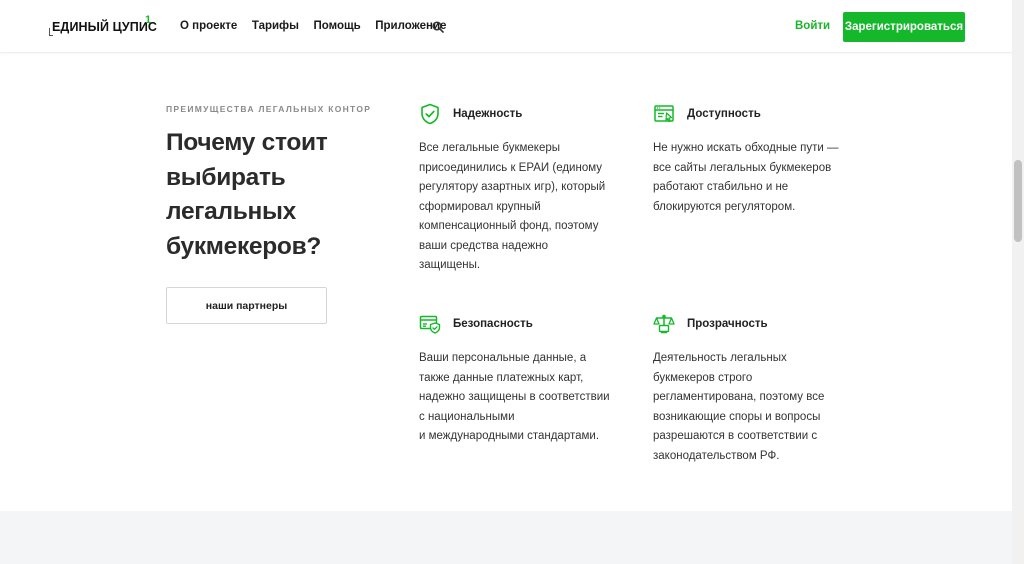 The width and height of the screenshot is (1024, 564). What do you see at coordinates (720, 358) in the screenshot?
I see `feature-text-line: Деятельность легальных` at bounding box center [720, 358].